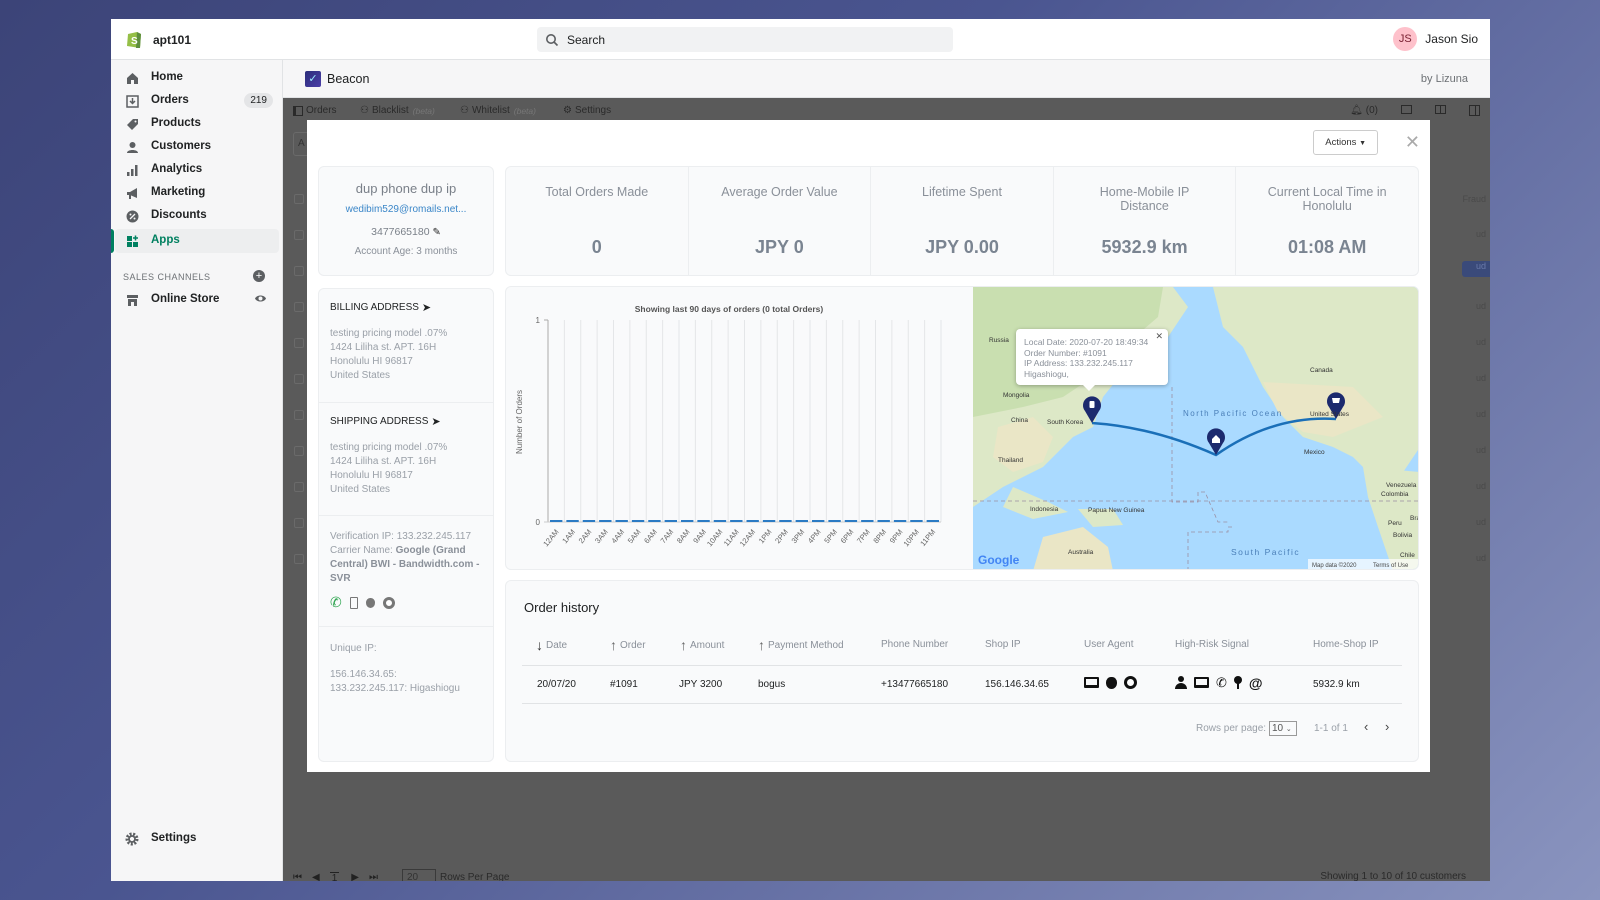 The height and width of the screenshot is (900, 1600). What do you see at coordinates (1019, 420) in the screenshot?
I see `map-label-china: China` at bounding box center [1019, 420].